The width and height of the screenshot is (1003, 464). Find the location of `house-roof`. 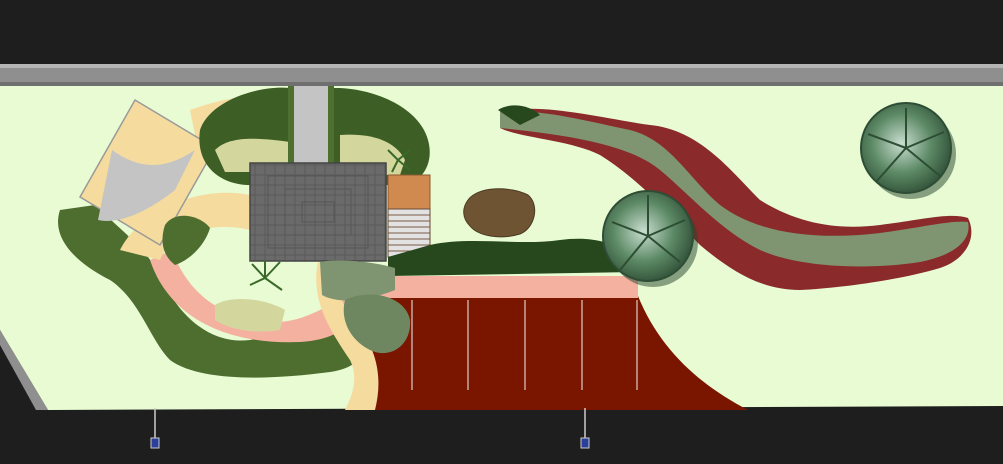

house-roof is located at coordinates (318, 212).